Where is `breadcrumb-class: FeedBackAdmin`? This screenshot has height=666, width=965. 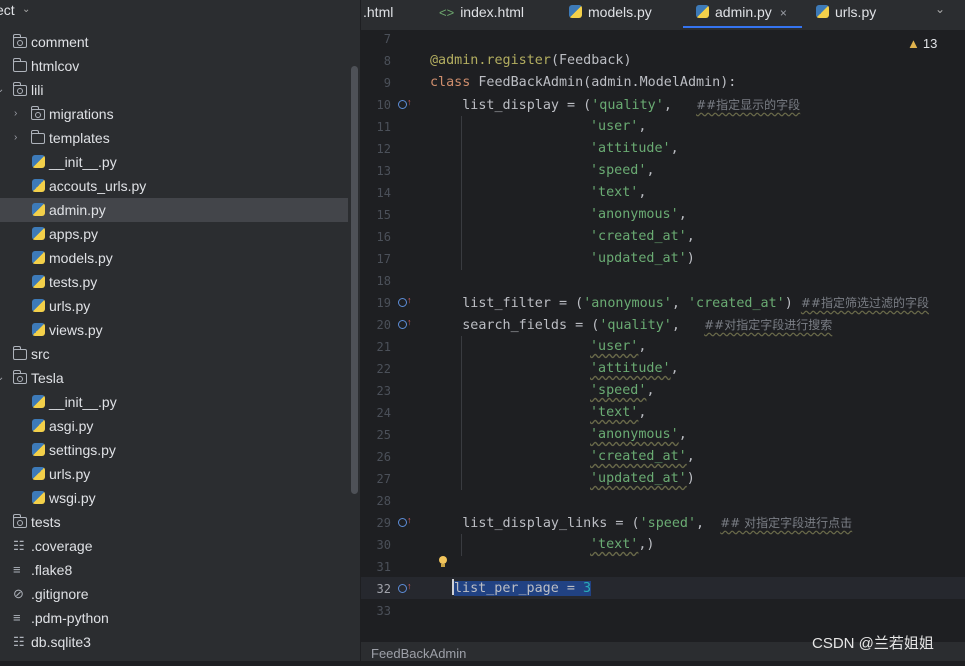 breadcrumb-class: FeedBackAdmin is located at coordinates (418, 654).